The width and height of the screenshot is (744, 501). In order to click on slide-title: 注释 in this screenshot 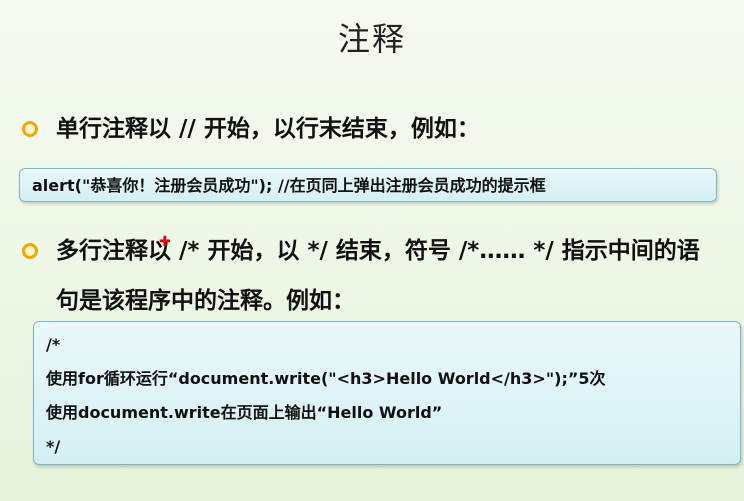, I will do `click(371, 39)`.